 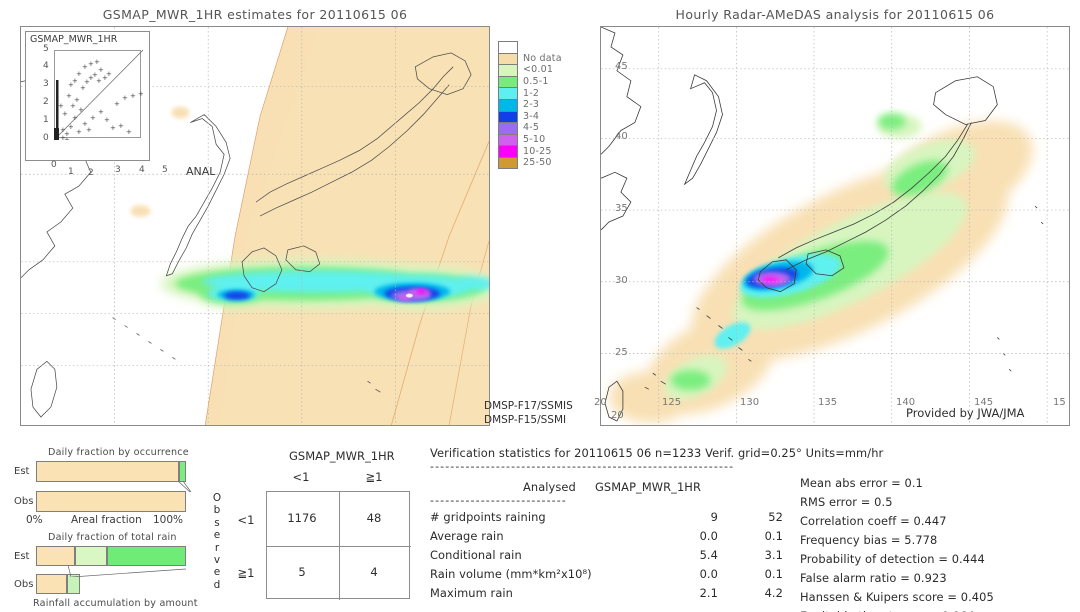 I want to click on inset-xlabel-5: 5, so click(x=165, y=170).